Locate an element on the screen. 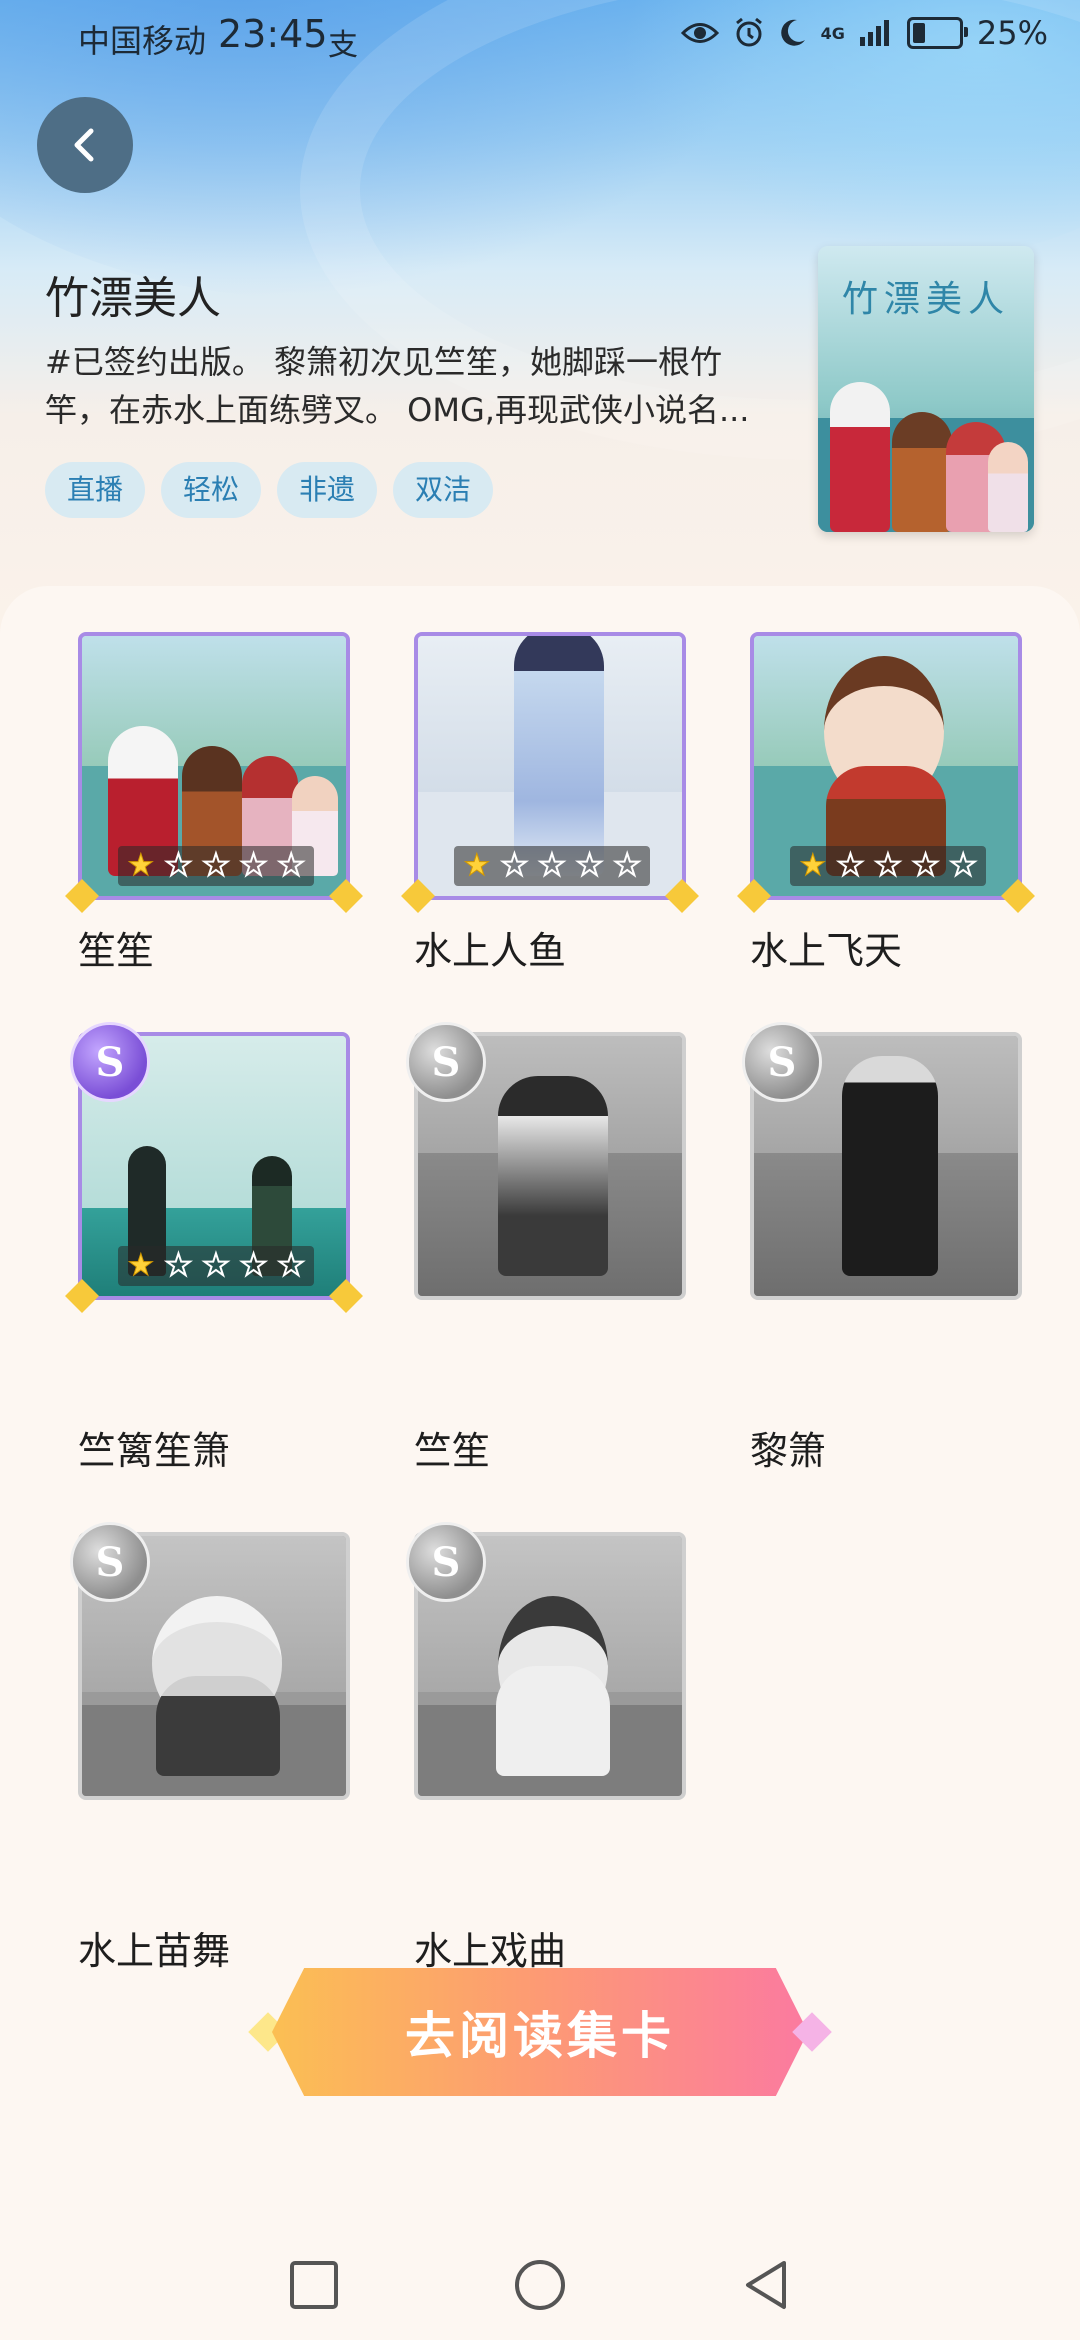 This screenshot has width=1080, height=2340. cover-title: 竹漂美人 is located at coordinates (925, 299).